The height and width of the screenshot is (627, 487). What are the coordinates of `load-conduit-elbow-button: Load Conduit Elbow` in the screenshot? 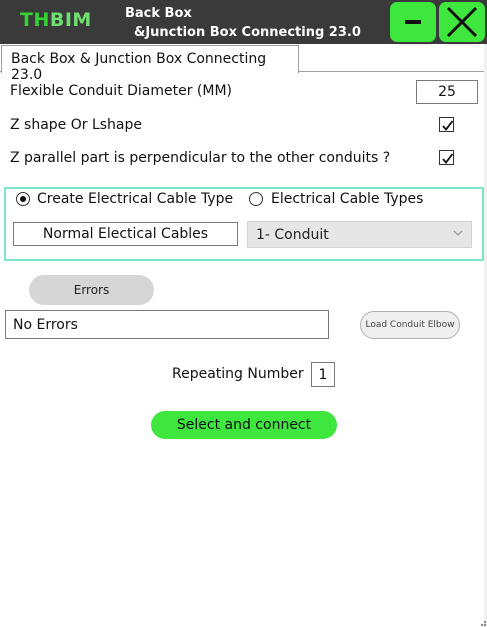 It's located at (410, 325).